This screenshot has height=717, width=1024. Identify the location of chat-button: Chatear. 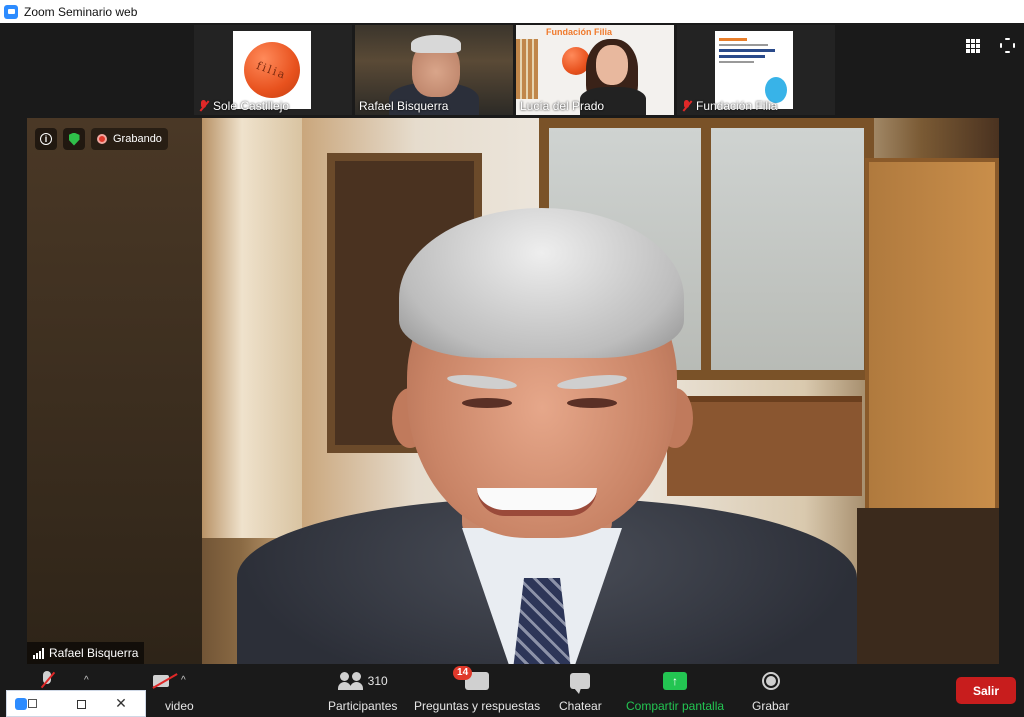
(580, 691).